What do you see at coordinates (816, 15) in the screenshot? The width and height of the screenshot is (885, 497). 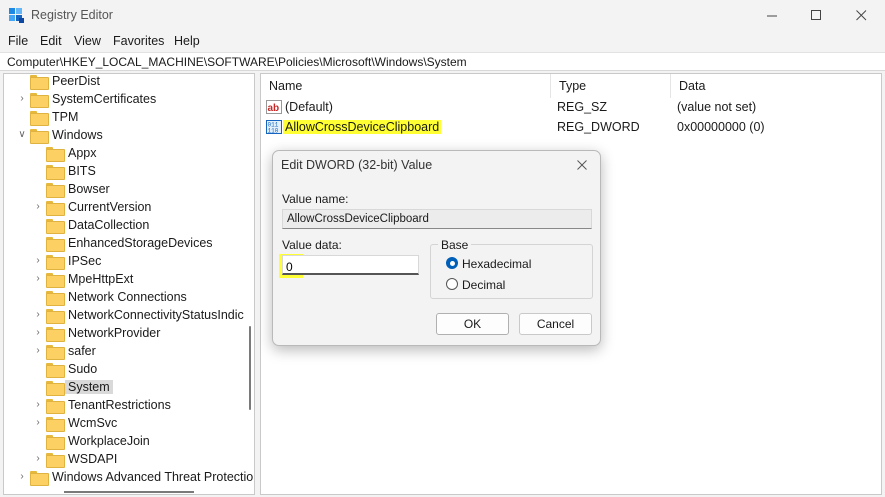 I see `maximize-button` at bounding box center [816, 15].